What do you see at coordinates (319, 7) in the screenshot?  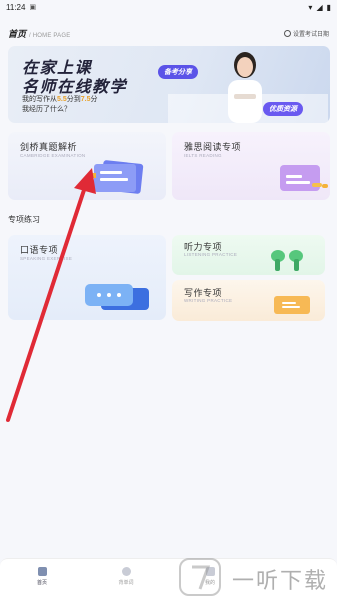 I see `signal-icon: ◢` at bounding box center [319, 7].